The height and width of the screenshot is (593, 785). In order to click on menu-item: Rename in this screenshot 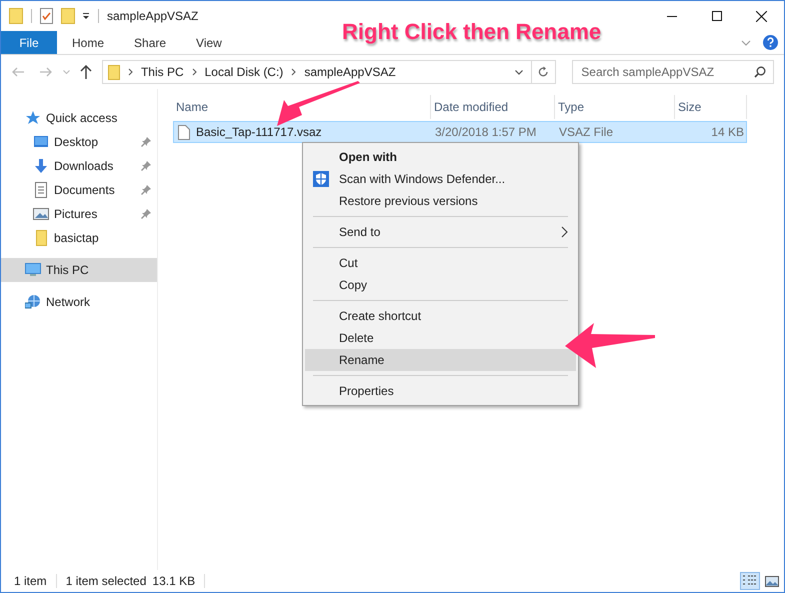, I will do `click(440, 360)`.